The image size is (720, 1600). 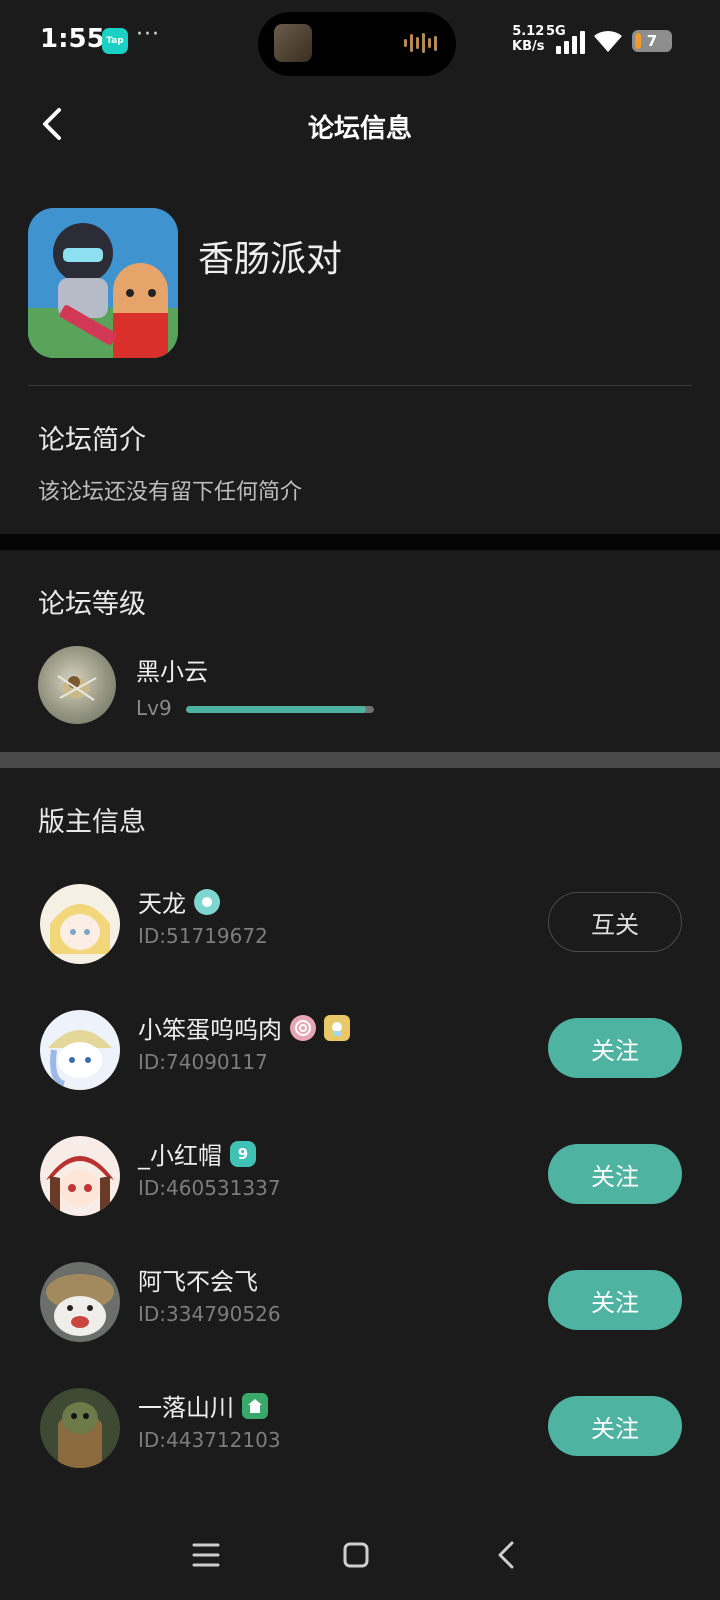 I want to click on level-user-name: 黑小云, so click(x=172, y=672).